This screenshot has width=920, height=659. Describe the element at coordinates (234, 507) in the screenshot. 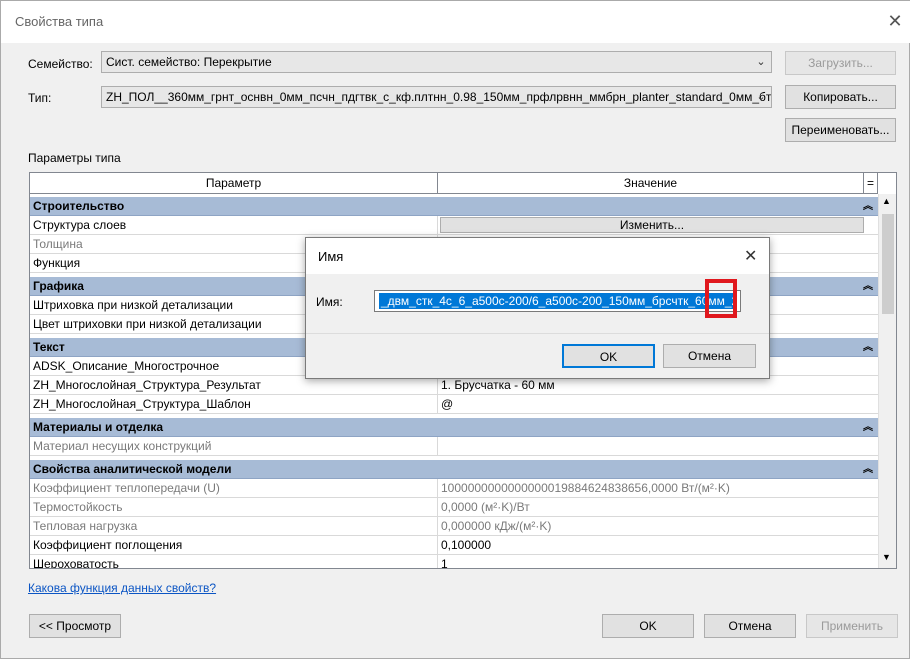

I see `param-name: Термостойкость` at that location.